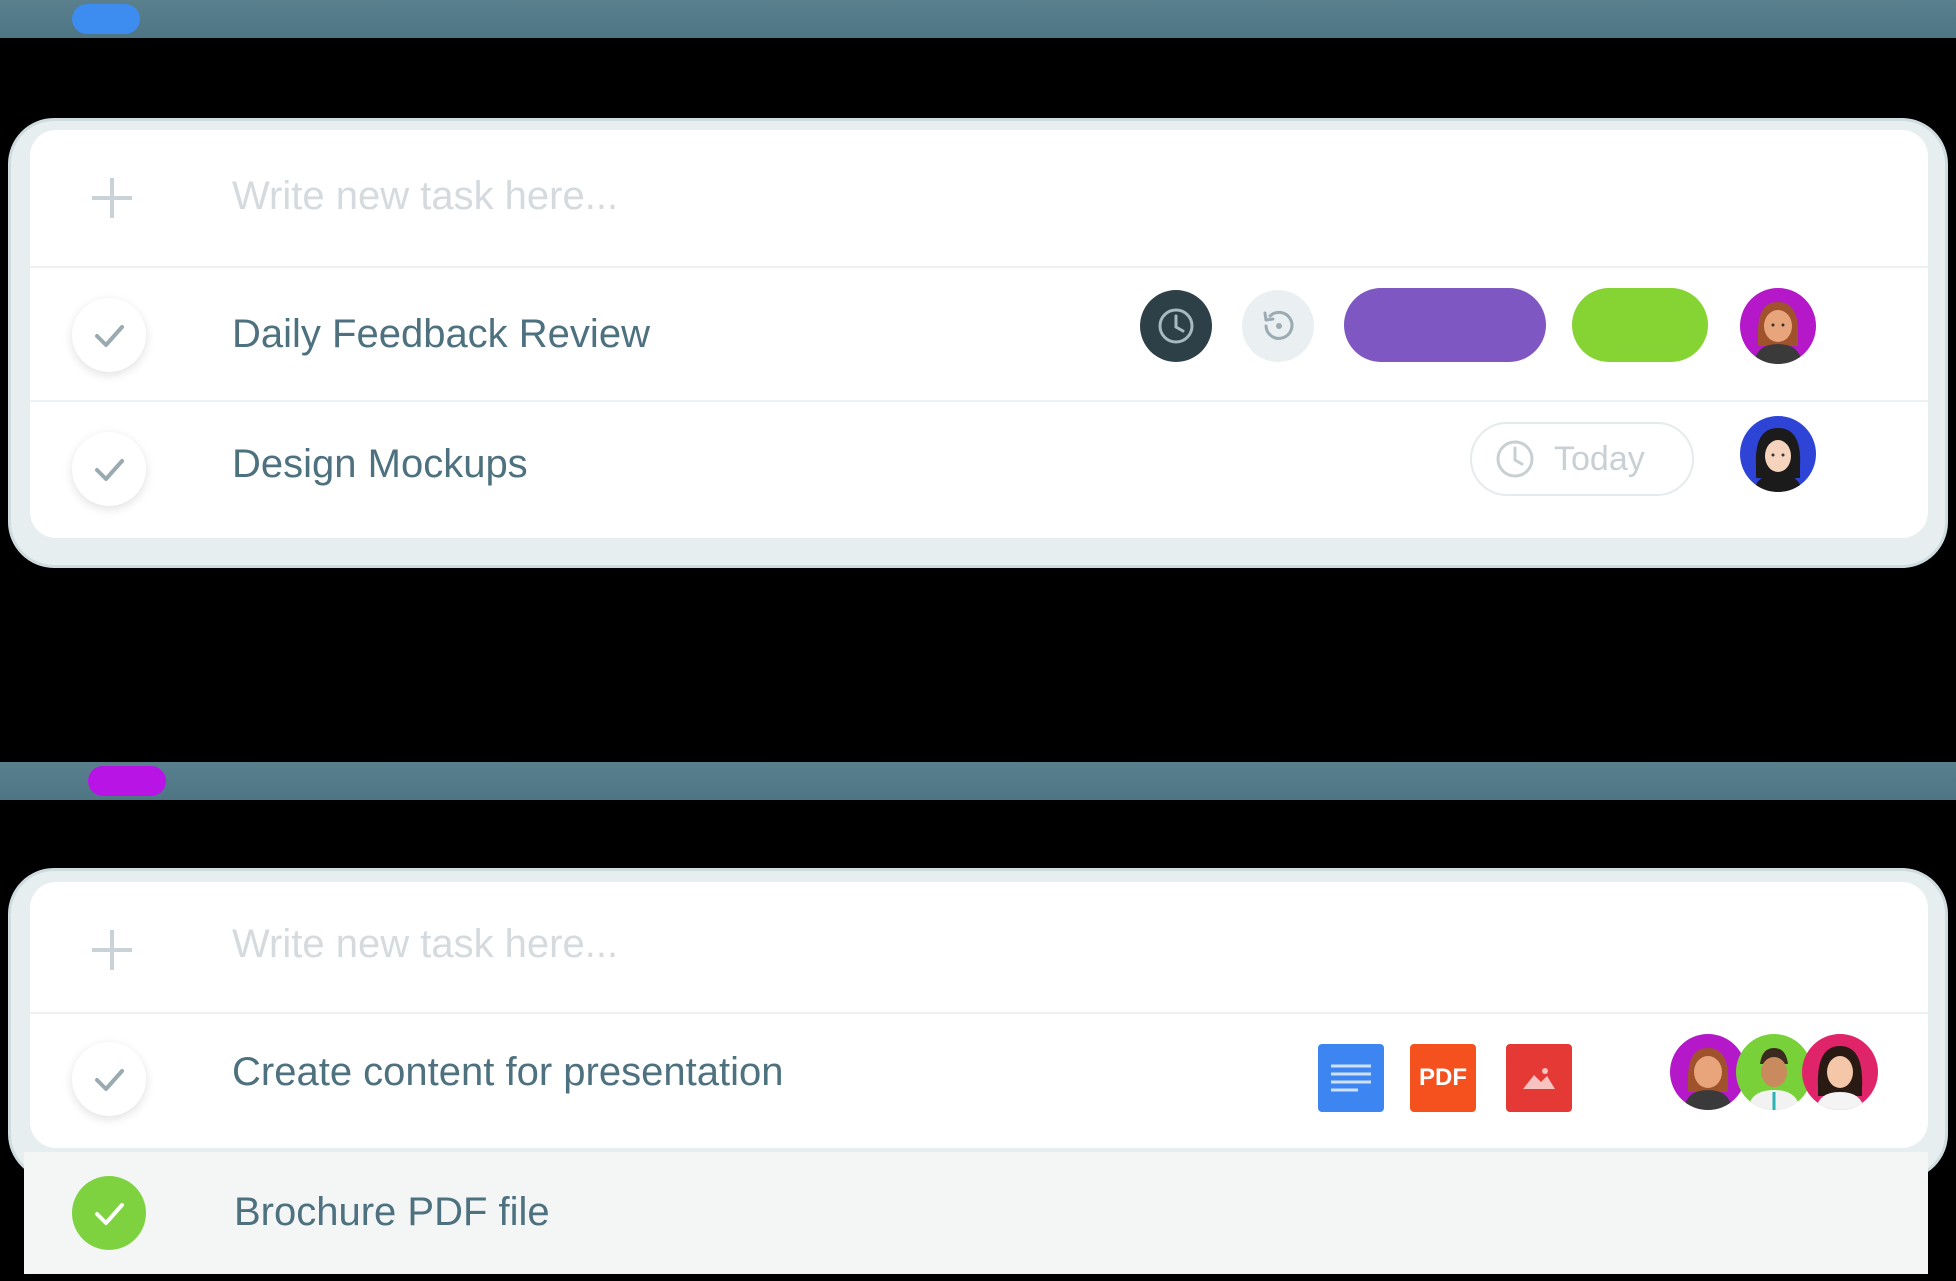 The width and height of the screenshot is (1956, 1281). I want to click on due-date-label: Today, so click(1599, 458).